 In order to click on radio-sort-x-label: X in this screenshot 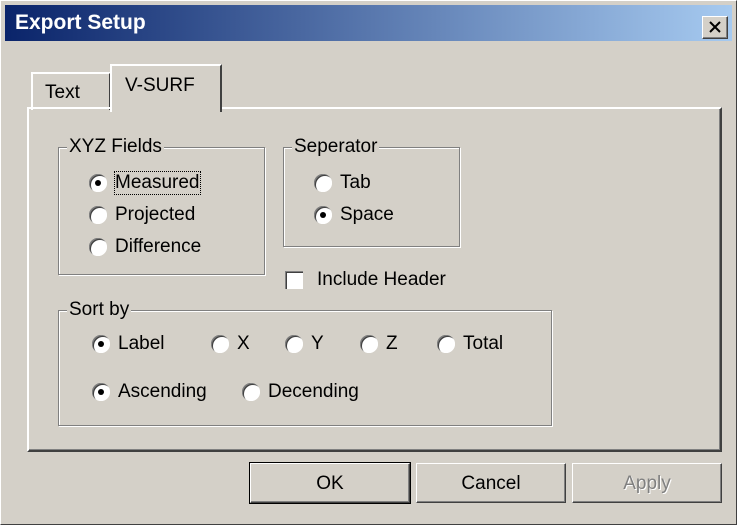, I will do `click(243, 343)`.